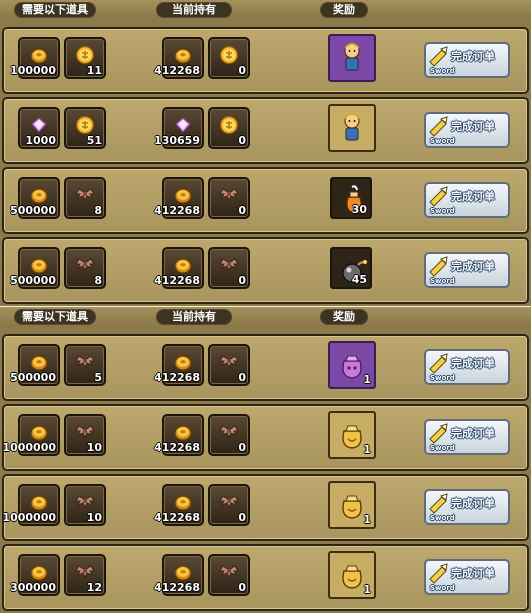 This screenshot has height=613, width=531. Describe the element at coordinates (39, 128) in the screenshot. I see `need-item-slot: 1000` at that location.